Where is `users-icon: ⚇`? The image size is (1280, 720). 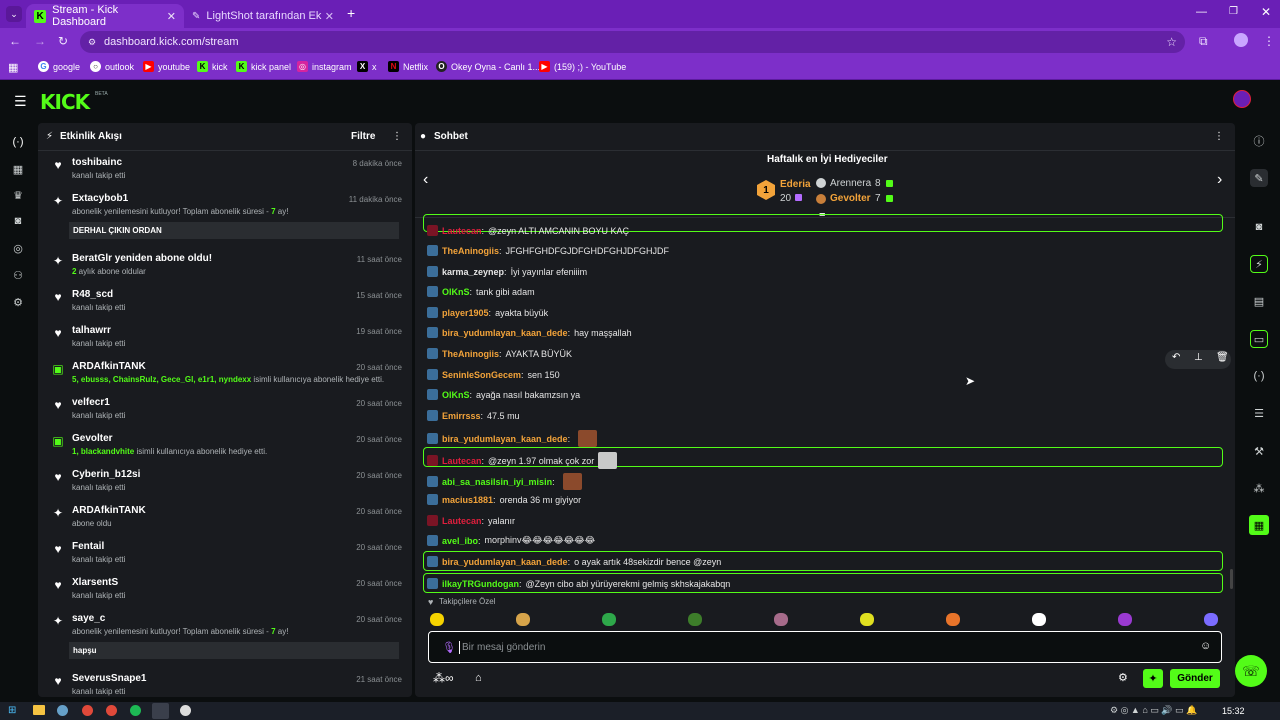 users-icon: ⚇ is located at coordinates (18, 275).